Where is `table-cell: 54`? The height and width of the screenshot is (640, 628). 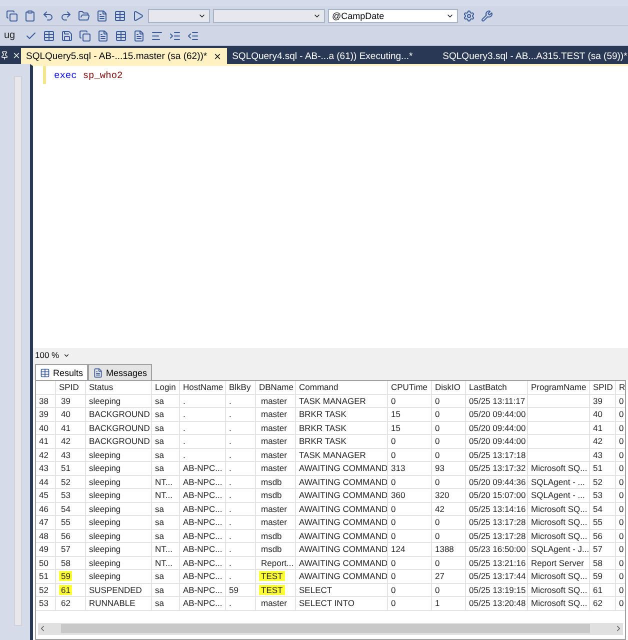
table-cell: 54 is located at coordinates (71, 509).